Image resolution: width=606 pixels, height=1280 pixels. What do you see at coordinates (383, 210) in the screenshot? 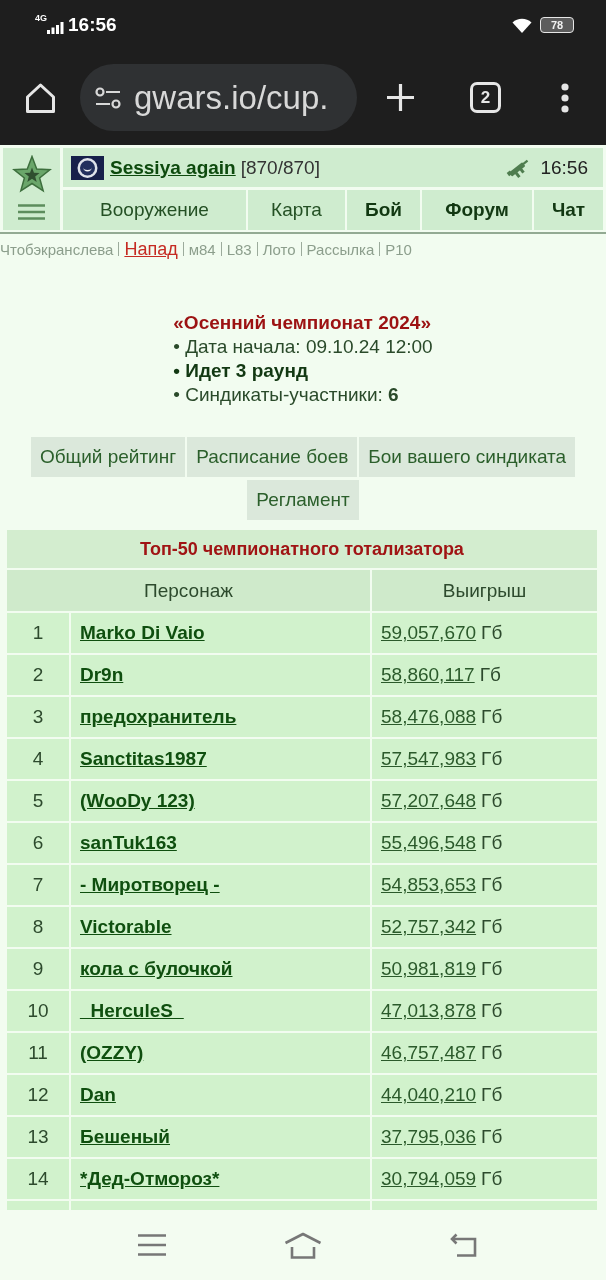
I see `nav-tab: Бой` at bounding box center [383, 210].